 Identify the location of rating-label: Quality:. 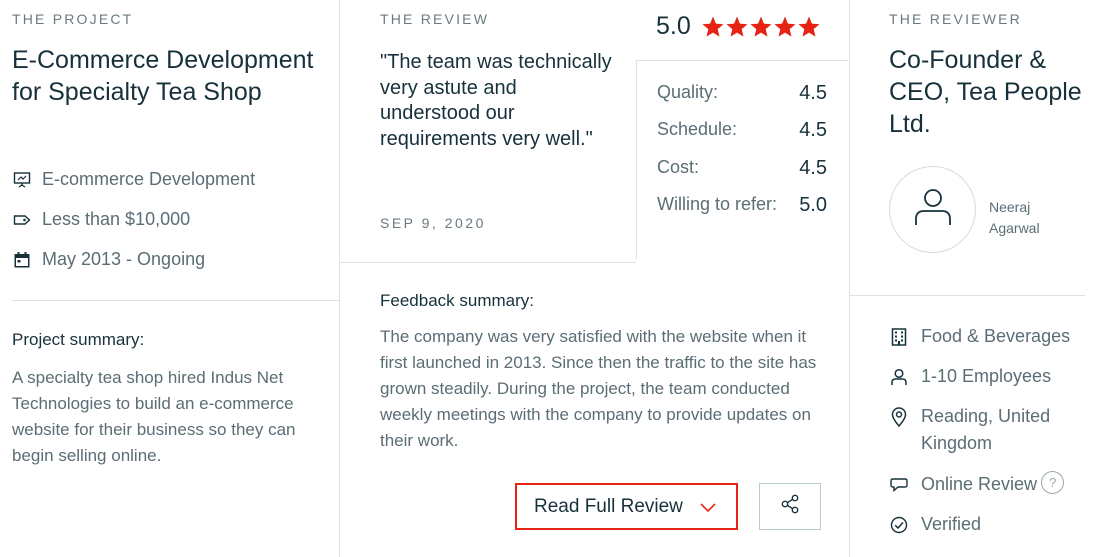
(688, 92).